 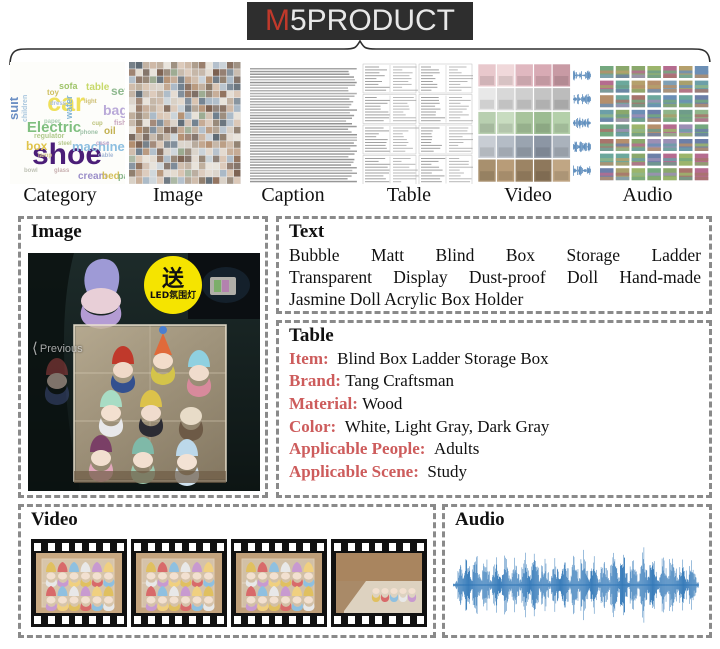 I want to click on table-key: Item:, so click(x=309, y=358).